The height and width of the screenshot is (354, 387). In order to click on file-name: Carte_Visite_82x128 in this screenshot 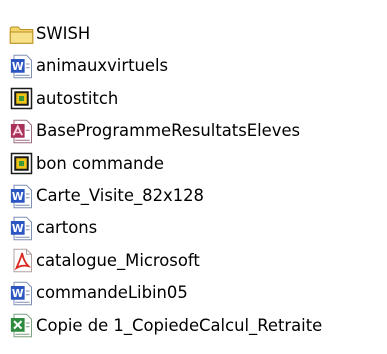, I will do `click(120, 195)`.